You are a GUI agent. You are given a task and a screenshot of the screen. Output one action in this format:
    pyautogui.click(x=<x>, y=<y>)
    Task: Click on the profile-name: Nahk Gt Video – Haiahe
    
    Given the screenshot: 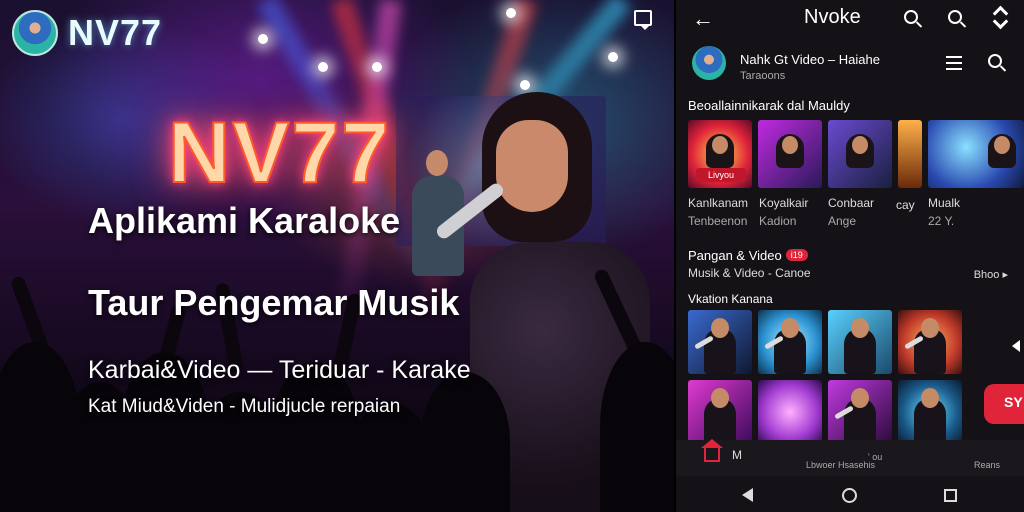 What is the action you would take?
    pyautogui.click(x=810, y=59)
    